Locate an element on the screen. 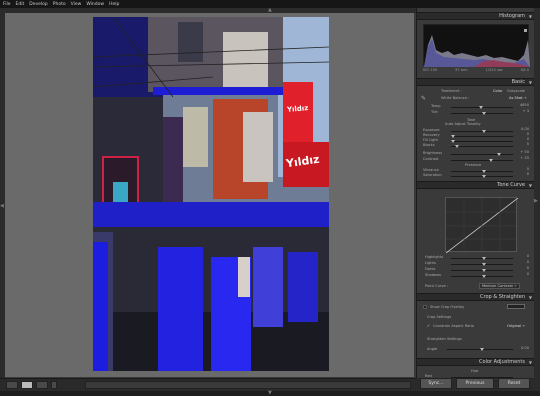 The height and width of the screenshot is (396, 540). view-loupe-button is located at coordinates (12, 385).